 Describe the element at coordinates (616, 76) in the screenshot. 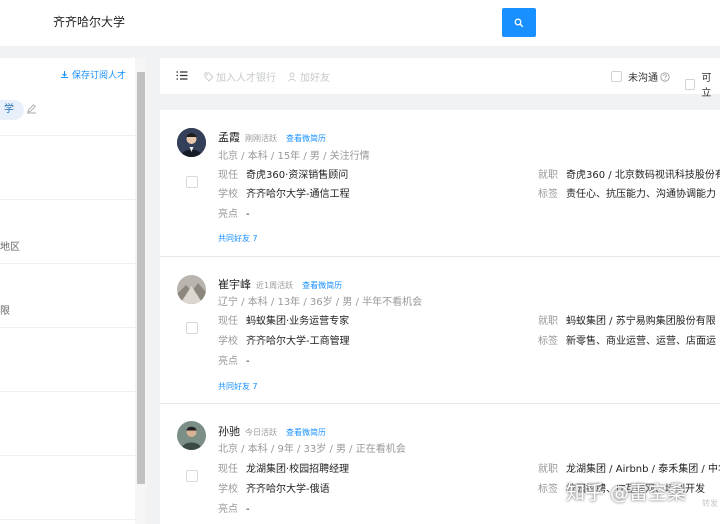

I see `not-contacted-checkbox` at that location.